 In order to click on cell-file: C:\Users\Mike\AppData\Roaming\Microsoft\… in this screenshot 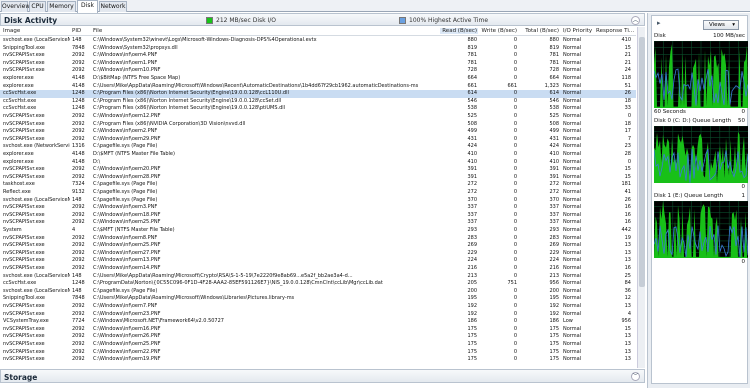, I will do `click(194, 298)`.